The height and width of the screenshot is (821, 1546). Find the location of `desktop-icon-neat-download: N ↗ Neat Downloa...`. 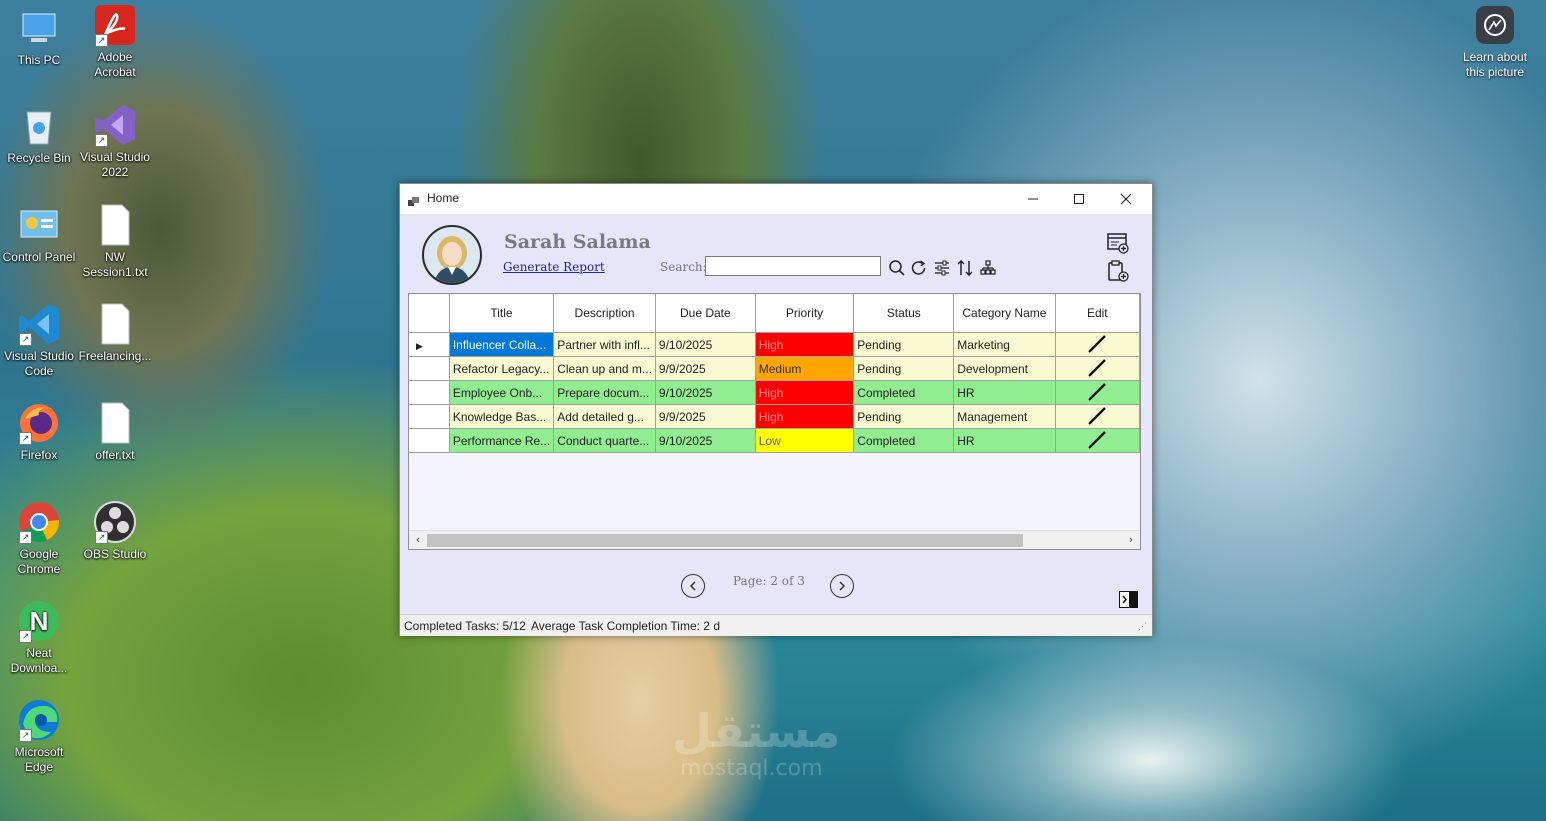

desktop-icon-neat-download: N ↗ Neat Downloa... is located at coordinates (39, 637).